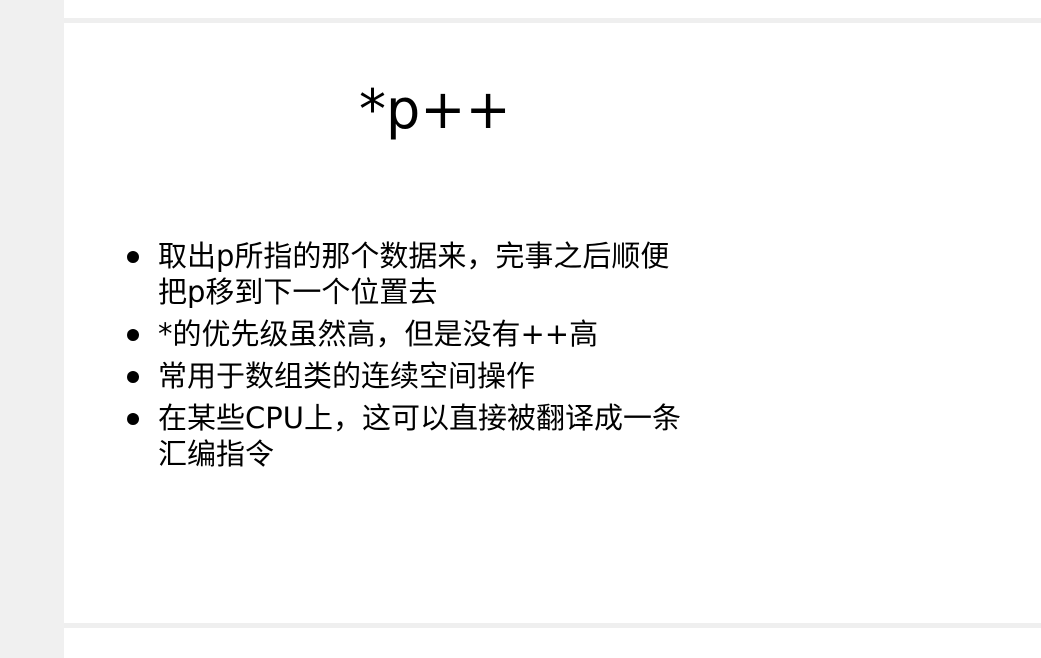 The image size is (1041, 658). Describe the element at coordinates (419, 418) in the screenshot. I see `bullet-text-line1: 在某些CPU上，这可以直接被翻译成一条` at that location.